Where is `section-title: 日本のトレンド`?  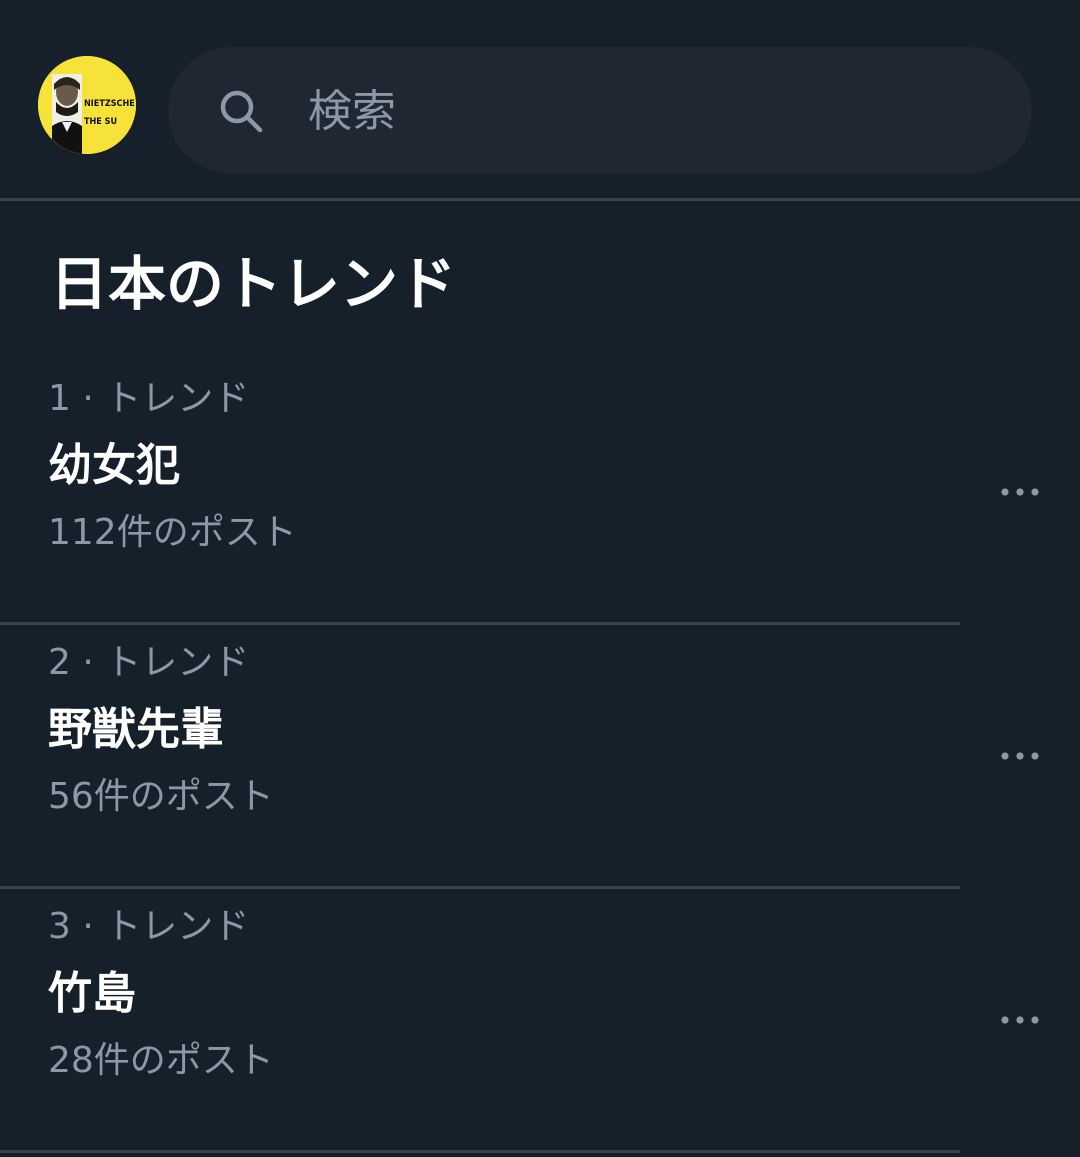 section-title: 日本のトレンド is located at coordinates (253, 284).